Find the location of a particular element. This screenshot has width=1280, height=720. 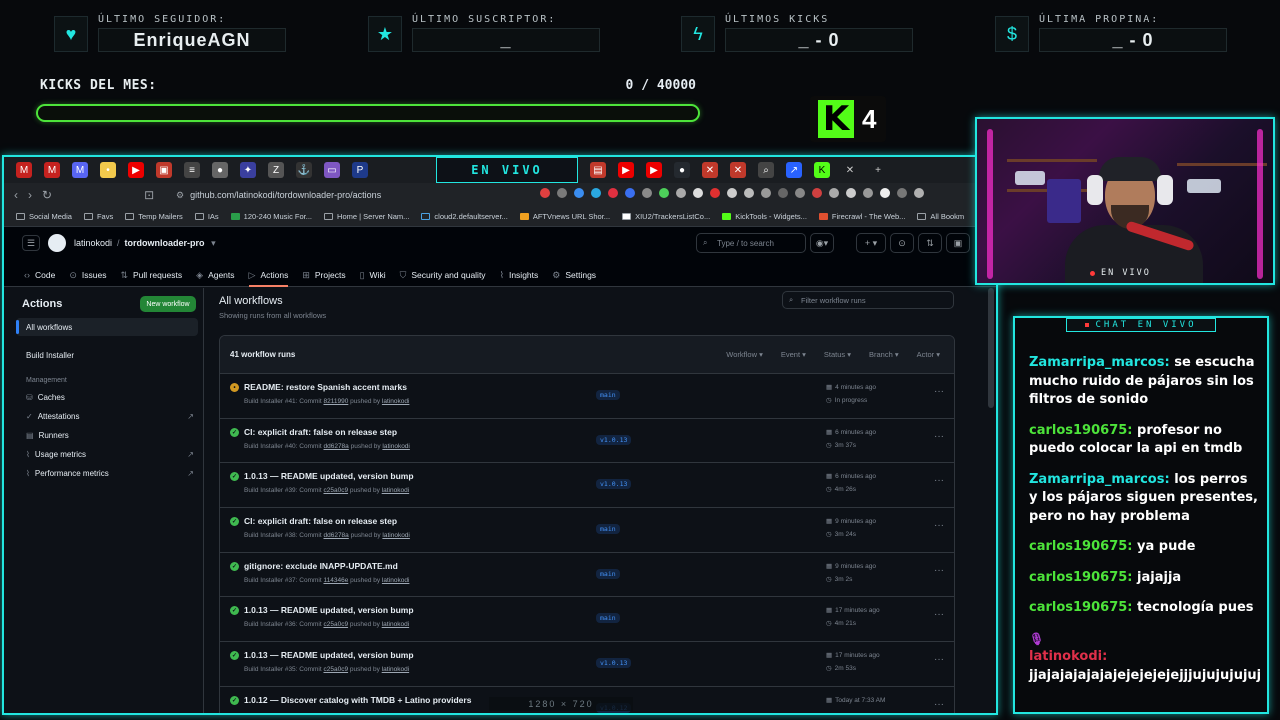

tab-insights: ⌇ Insights is located at coordinates (519, 275).